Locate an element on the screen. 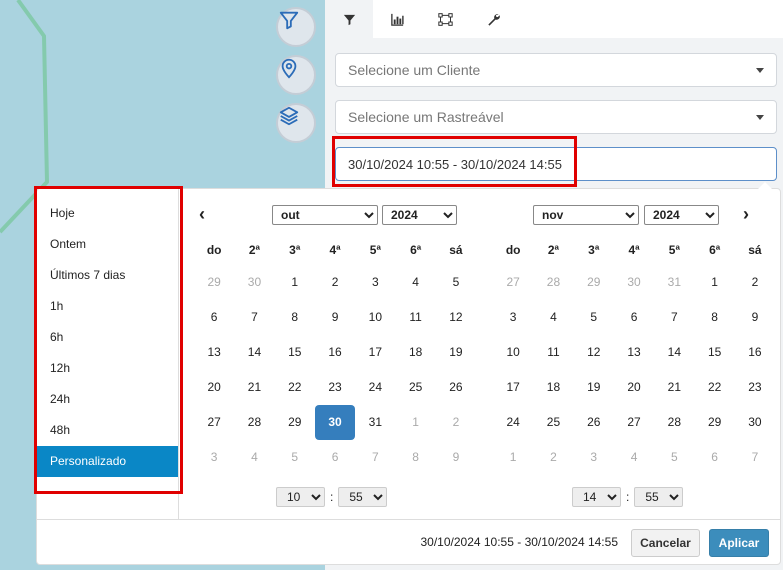 The image size is (783, 570). hour-select-right: 14 is located at coordinates (596, 497).